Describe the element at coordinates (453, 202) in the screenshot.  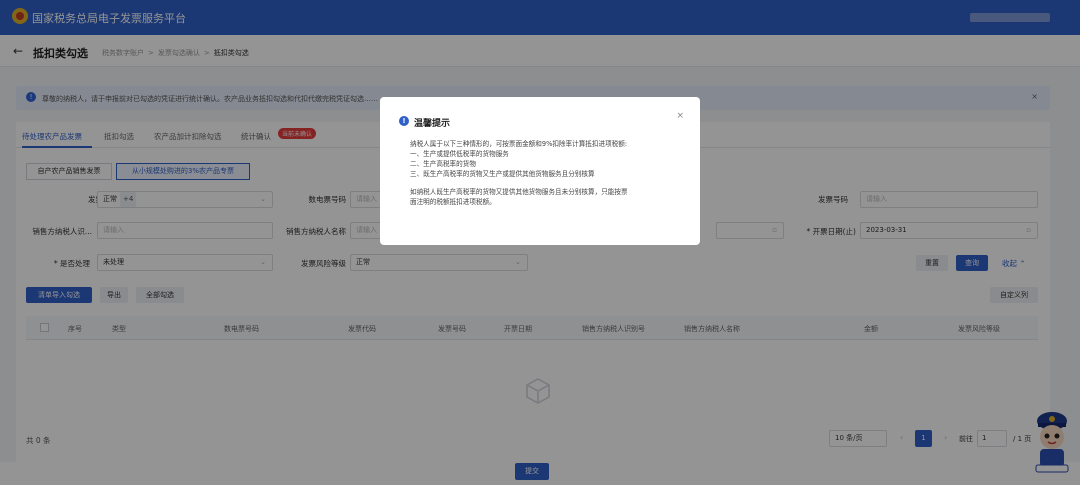
I see `dialog-line: 面注明的税额抵扣进项税额。` at that location.